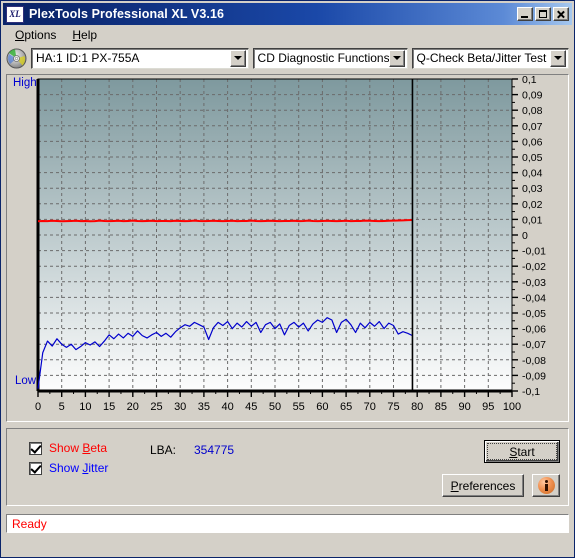 Image resolution: width=575 pixels, height=558 pixels. I want to click on function-select: CD Diagnostic Functions, so click(330, 58).